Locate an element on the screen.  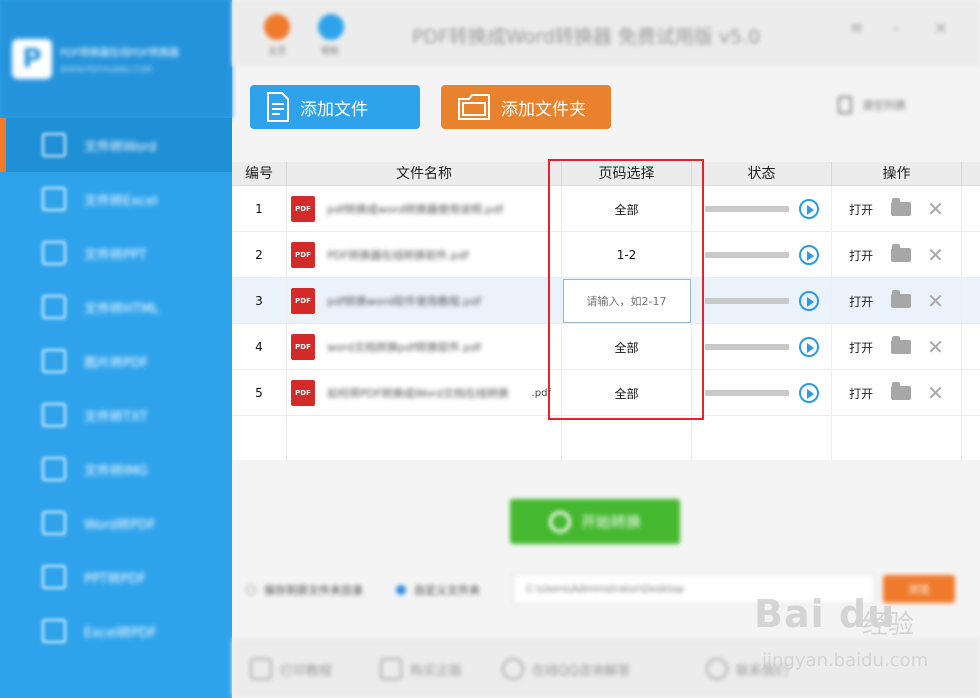
help-button-label: 帮助 is located at coordinates (330, 50).